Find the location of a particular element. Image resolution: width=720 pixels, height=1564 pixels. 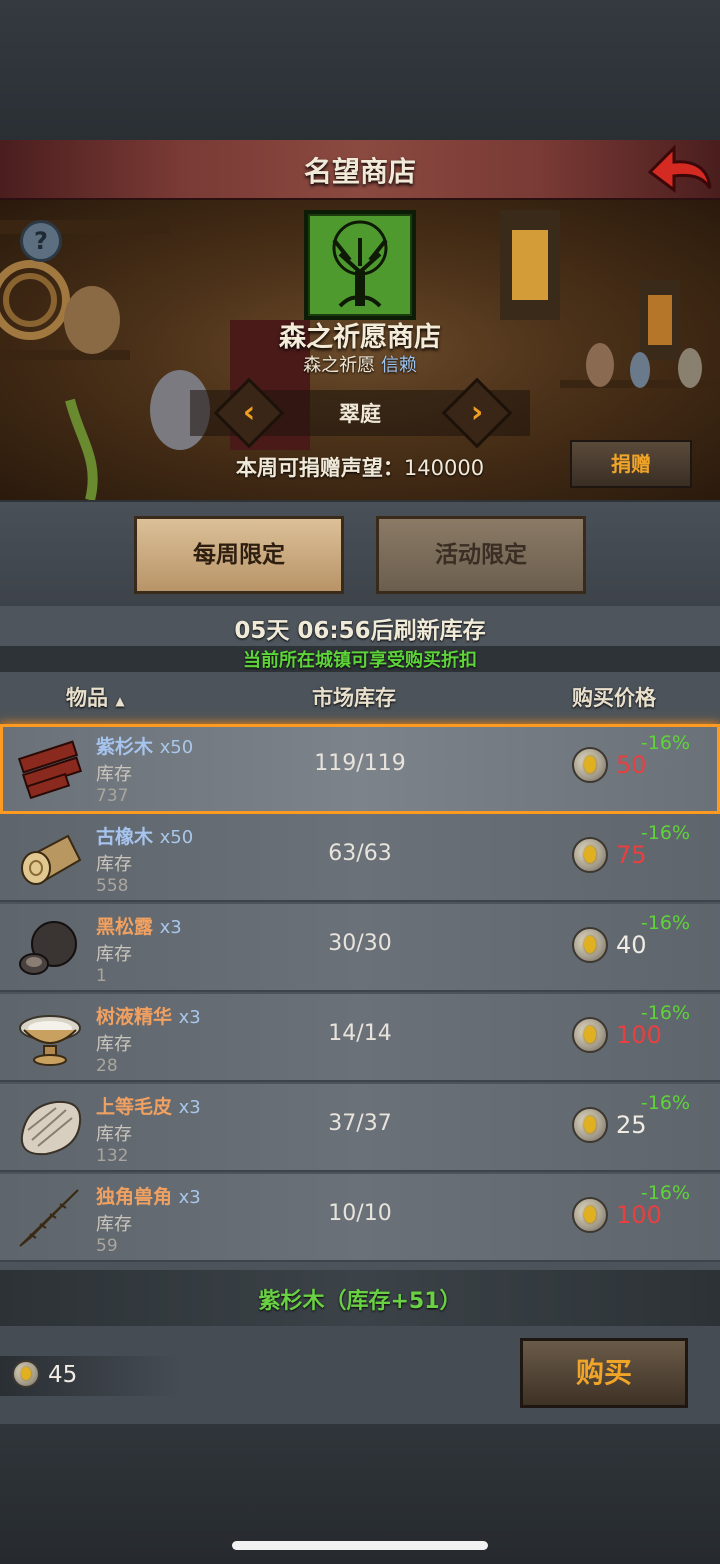

column-stock-header: 市场库存 is located at coordinates (354, 698).